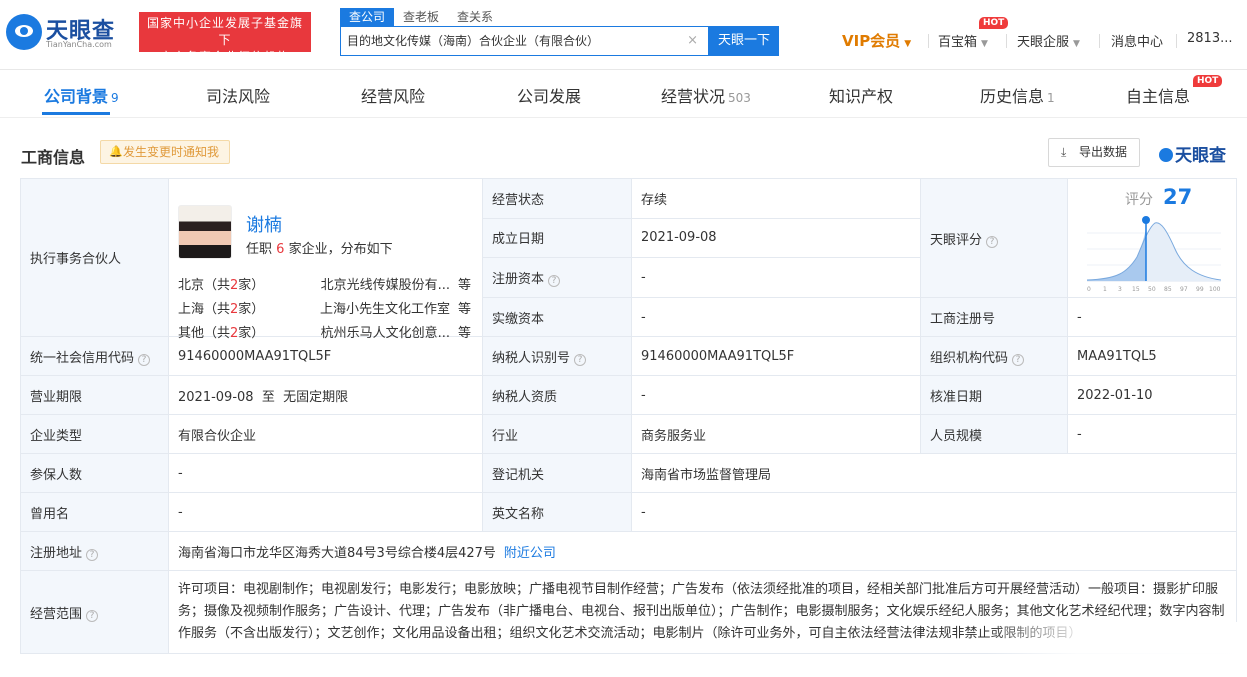  I want to click on search-tabs: 查公司 查老板 查关系, so click(421, 17).